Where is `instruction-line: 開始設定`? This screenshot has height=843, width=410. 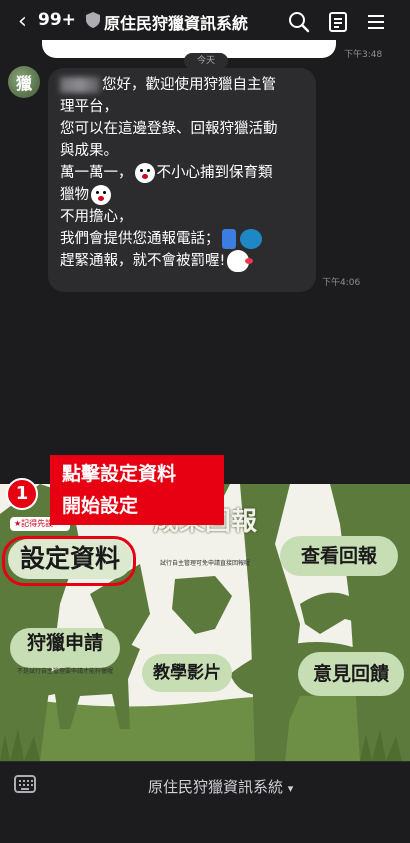
instruction-line: 開始設定 is located at coordinates (100, 506).